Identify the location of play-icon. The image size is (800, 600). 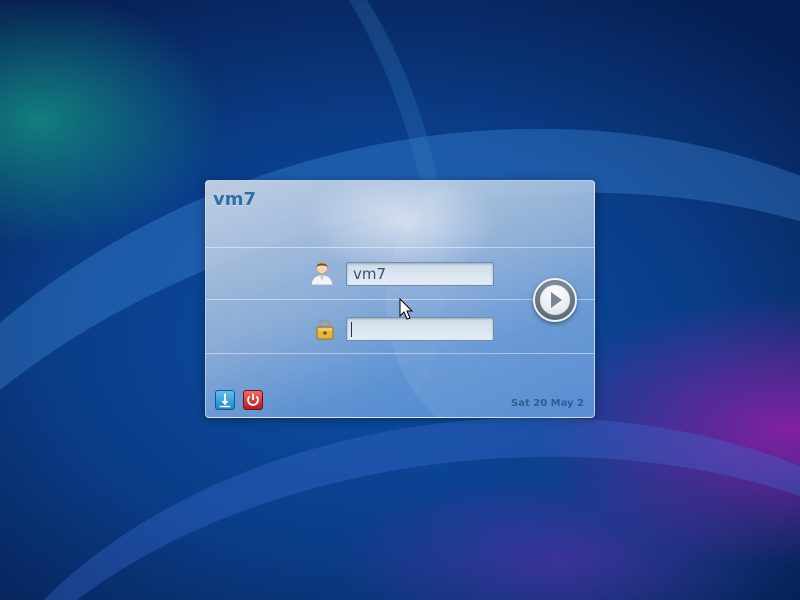
(555, 300).